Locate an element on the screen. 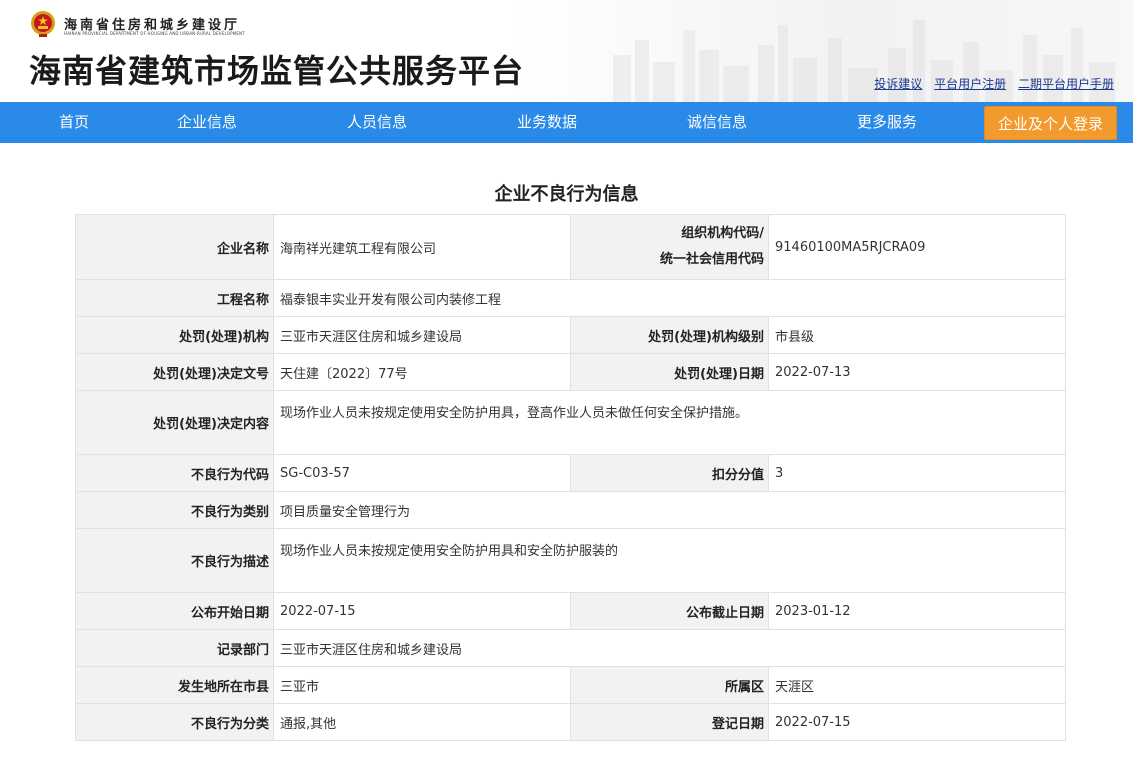 This screenshot has height=781, width=1133. table-row: 不良行为分类 通报,其他 登记日期 2022-07-15 is located at coordinates (570, 722).